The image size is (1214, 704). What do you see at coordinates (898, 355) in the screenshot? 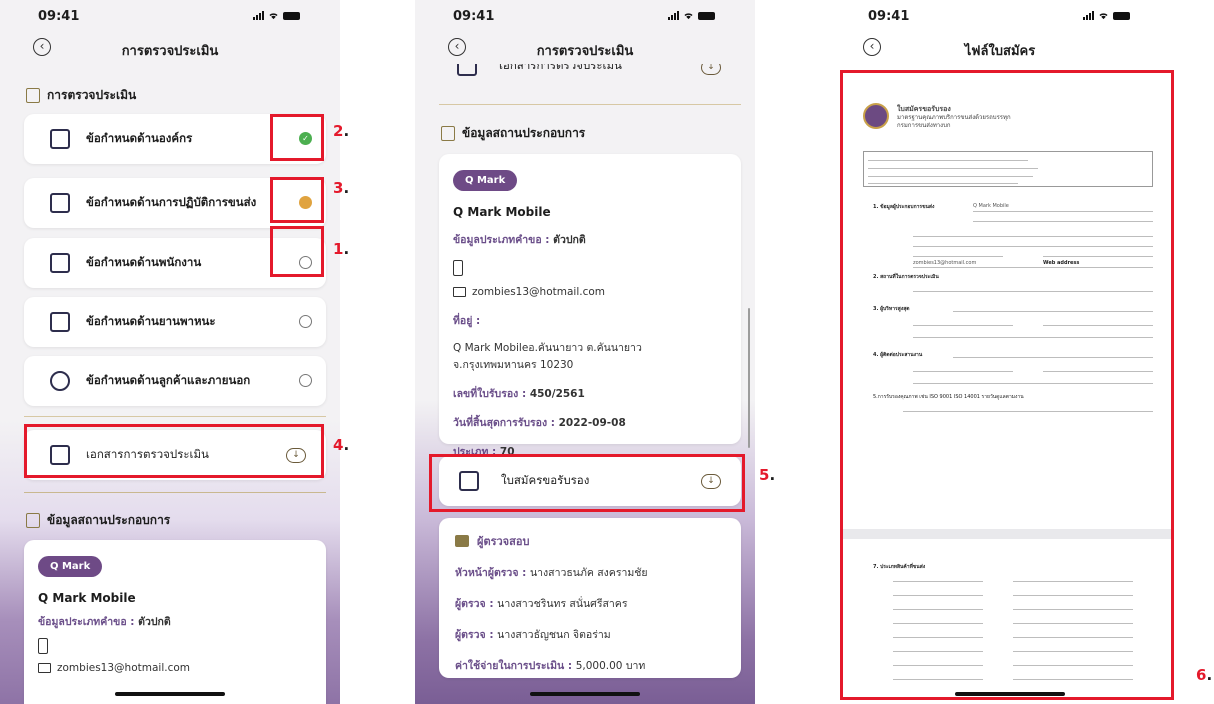
I see `doc-section-4: 4. ผู้ติดต่อประสานงาน` at bounding box center [898, 355].